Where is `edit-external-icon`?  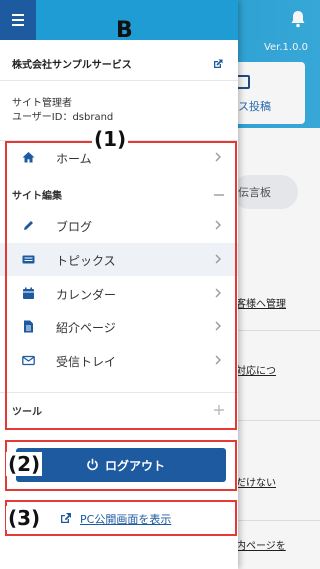 edit-external-icon is located at coordinates (218, 64).